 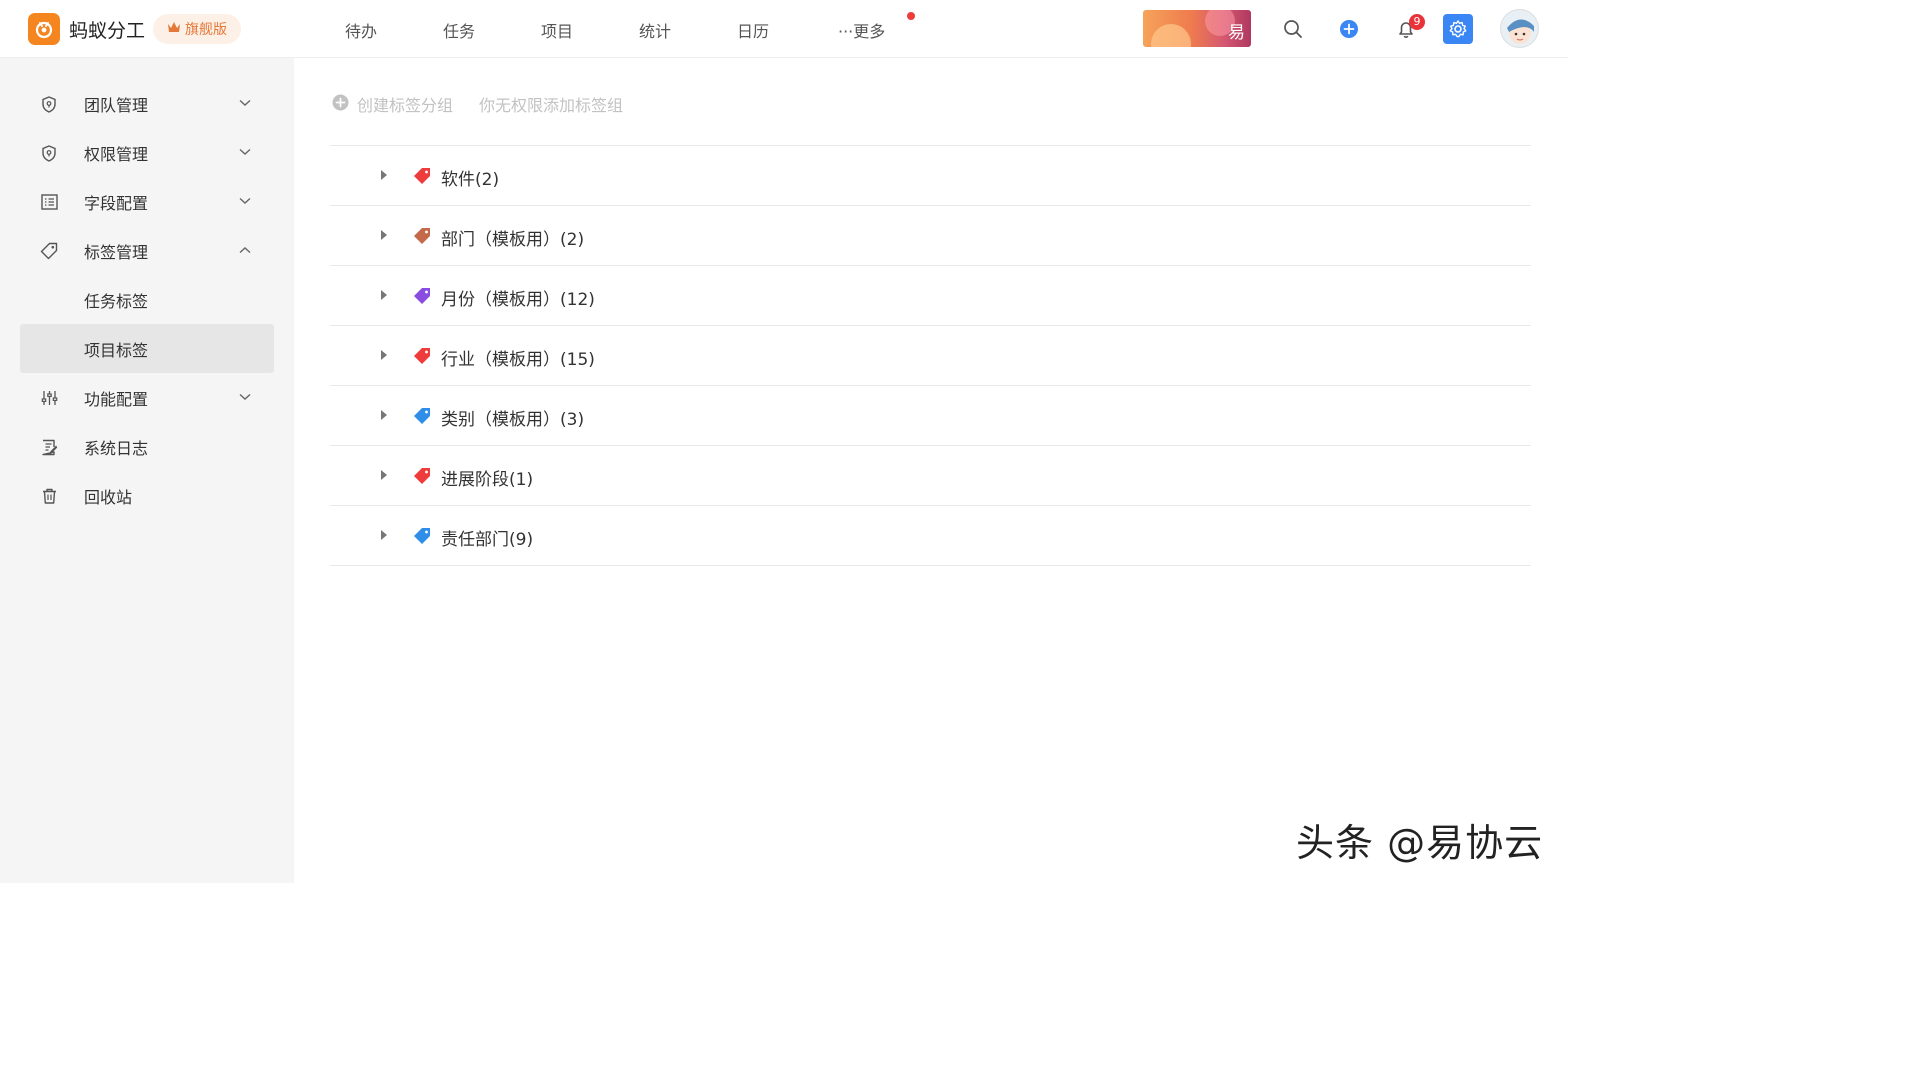 What do you see at coordinates (459, 30) in the screenshot?
I see `nav-tasks: 任务` at bounding box center [459, 30].